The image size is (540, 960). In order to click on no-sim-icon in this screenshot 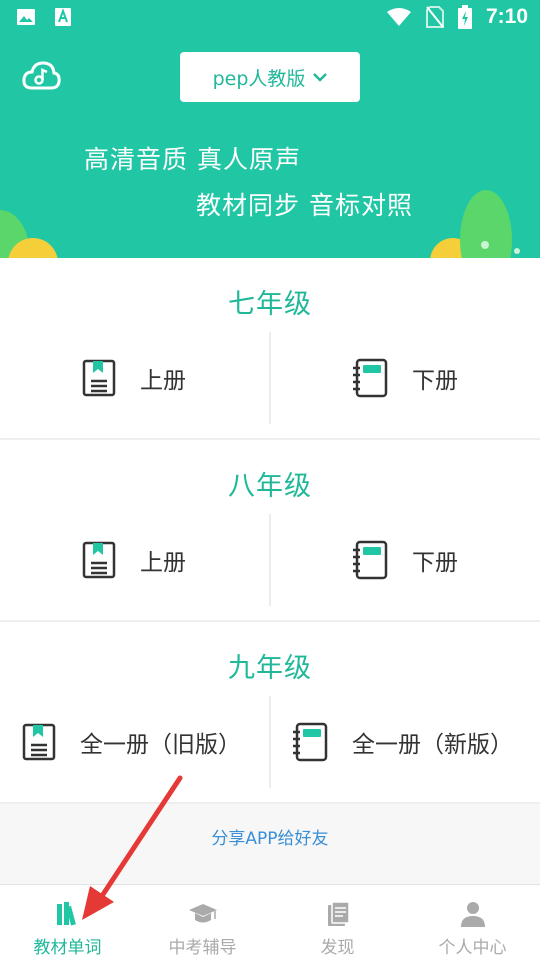, I will do `click(434, 17)`.